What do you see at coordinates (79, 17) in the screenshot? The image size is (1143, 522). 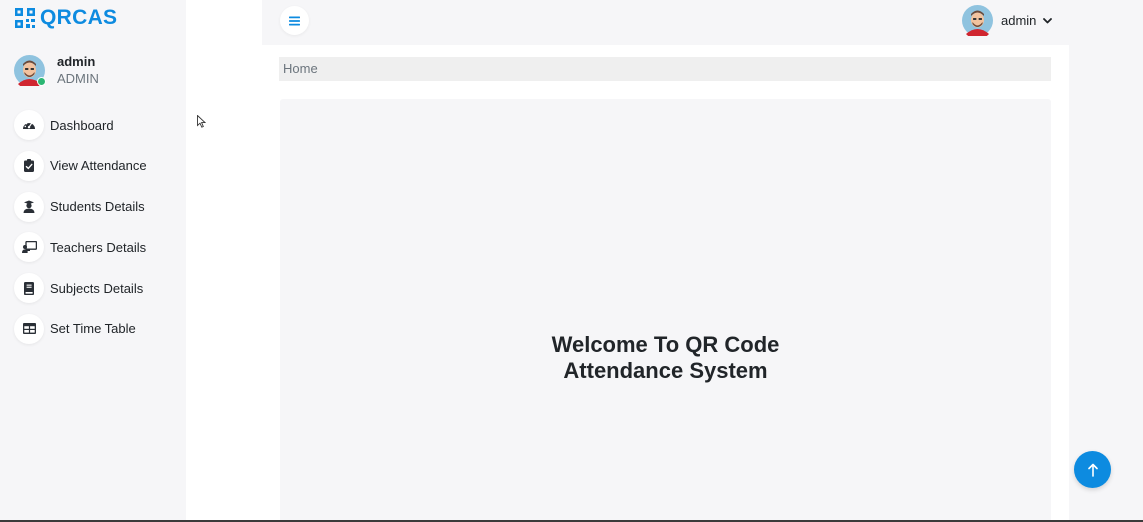 I see `brand-name: QRCAS` at bounding box center [79, 17].